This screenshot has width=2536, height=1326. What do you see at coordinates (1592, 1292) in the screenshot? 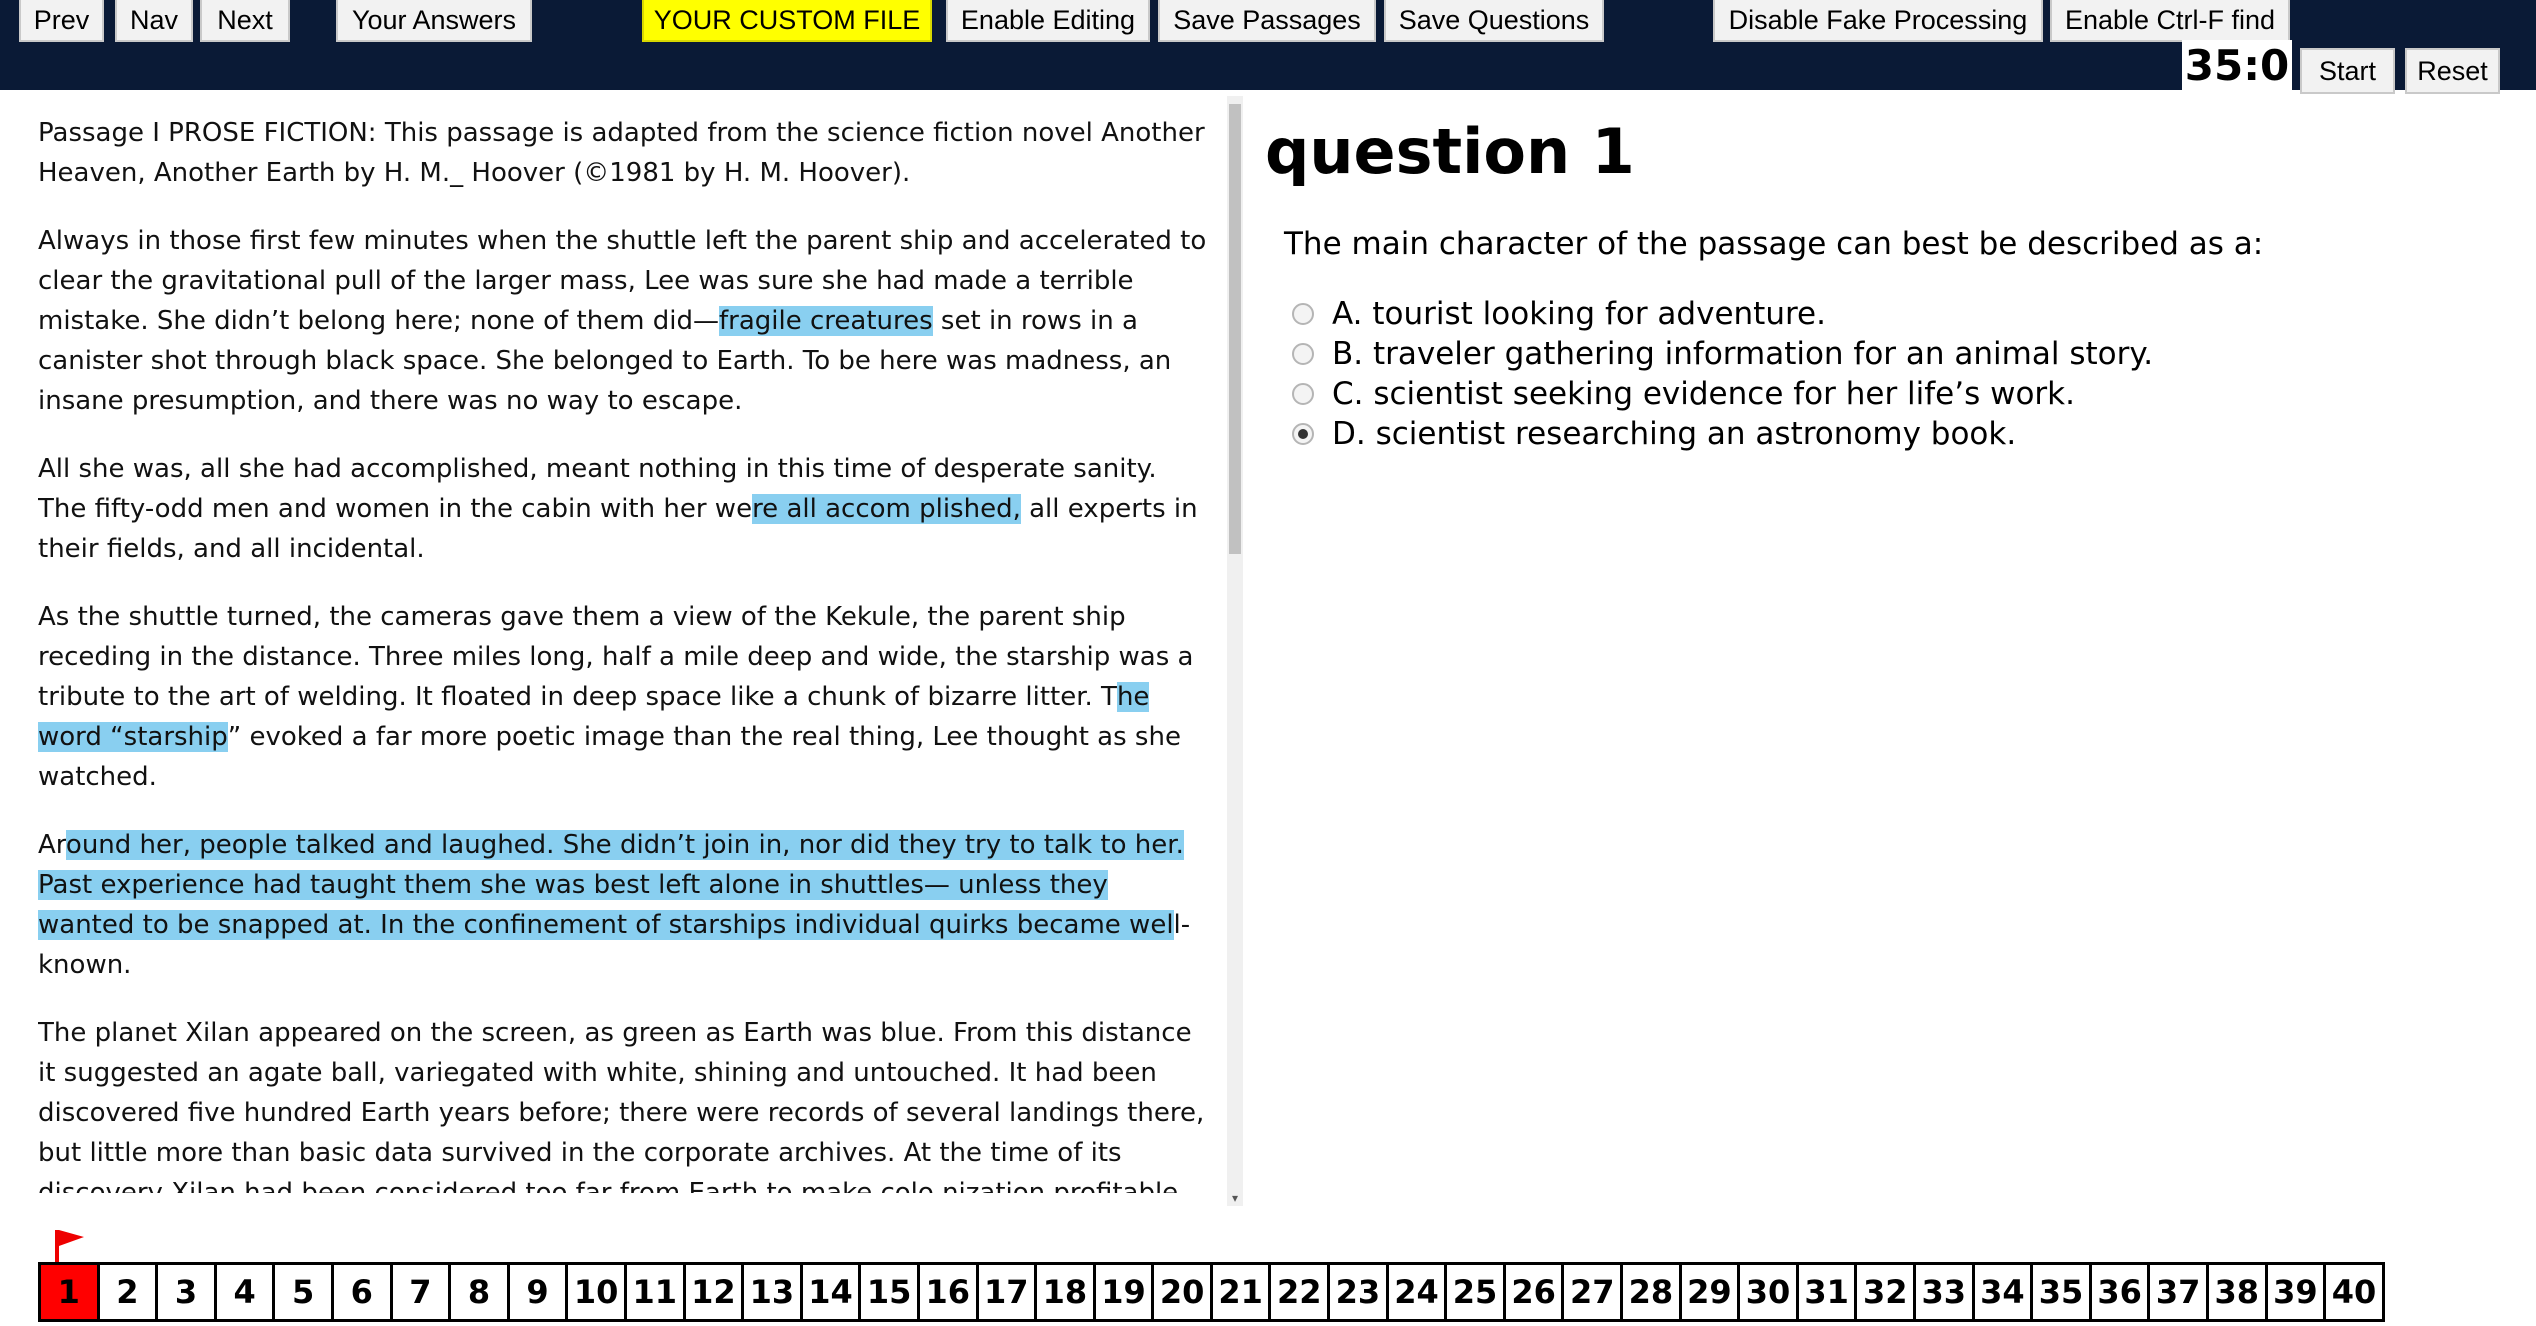
I see `question-number-button: 27` at bounding box center [1592, 1292].